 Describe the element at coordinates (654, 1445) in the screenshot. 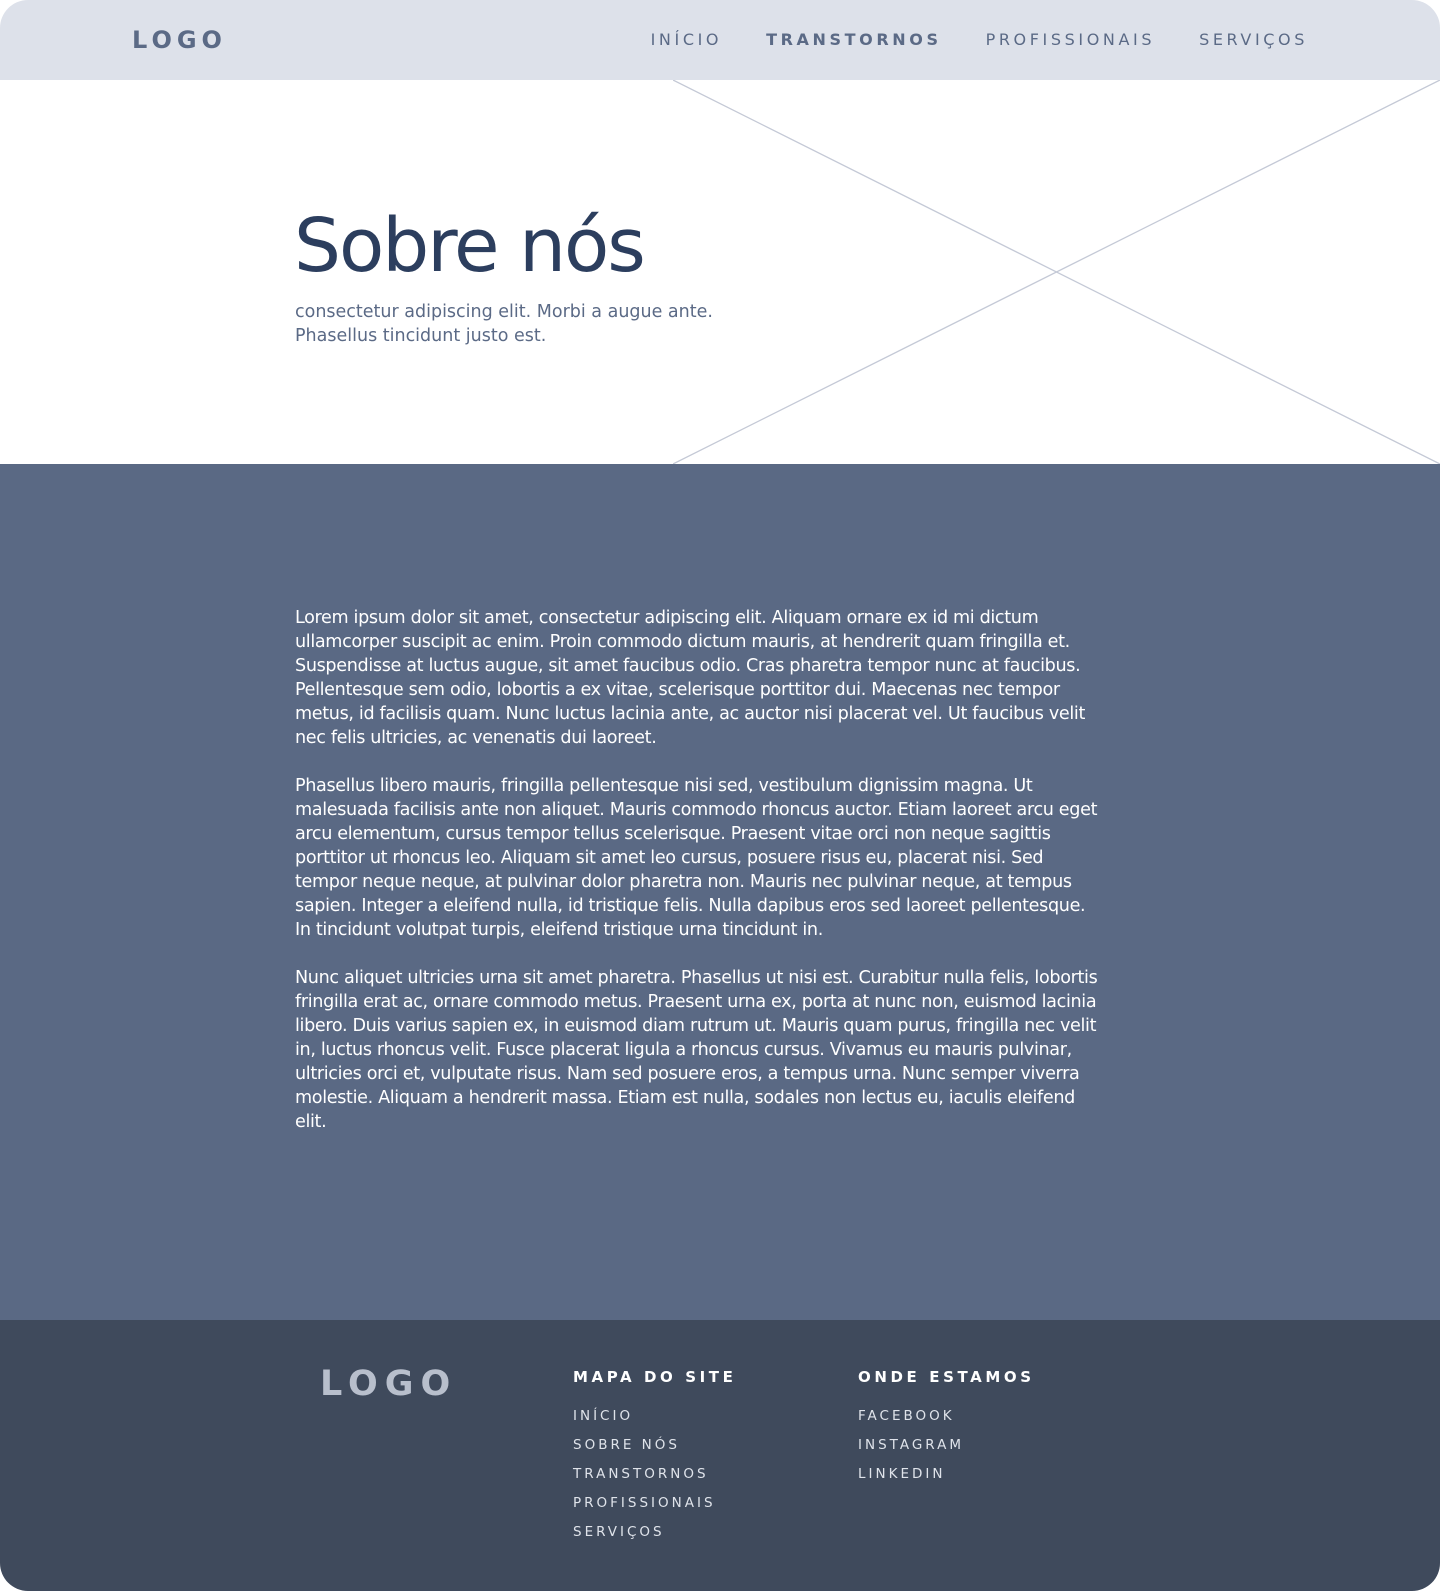

I see `footer-link-sobre-nos: SOBRE NÓS` at that location.